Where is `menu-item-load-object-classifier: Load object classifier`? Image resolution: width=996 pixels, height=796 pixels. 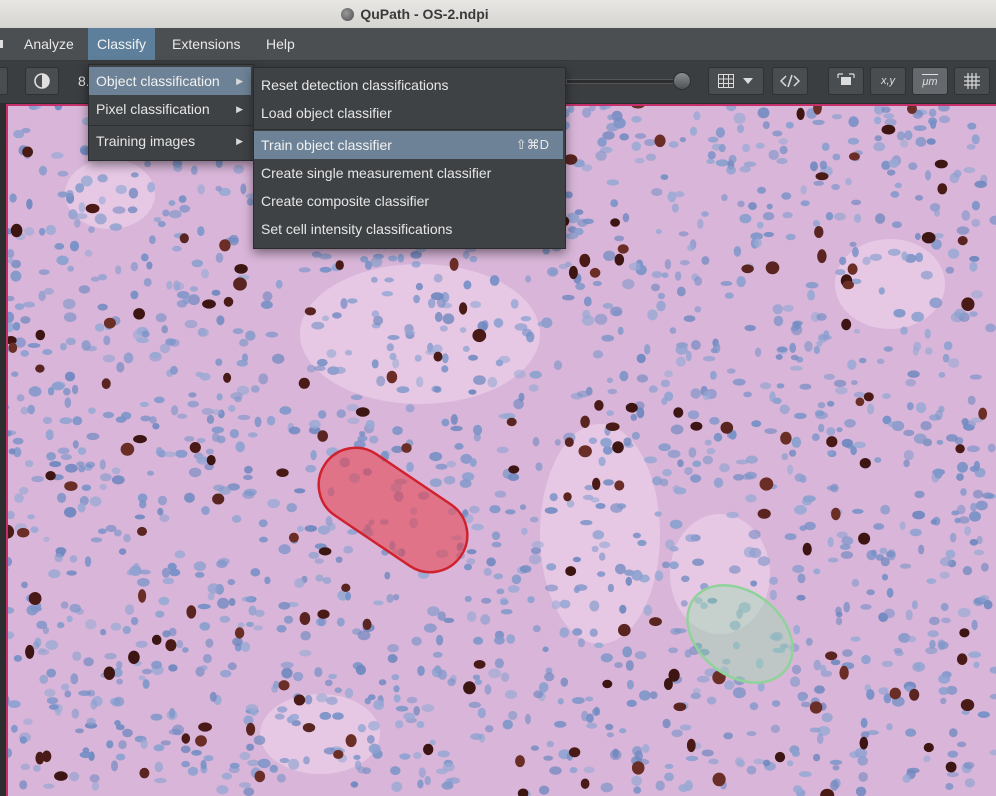
menu-item-load-object-classifier: Load object classifier is located at coordinates (408, 113).